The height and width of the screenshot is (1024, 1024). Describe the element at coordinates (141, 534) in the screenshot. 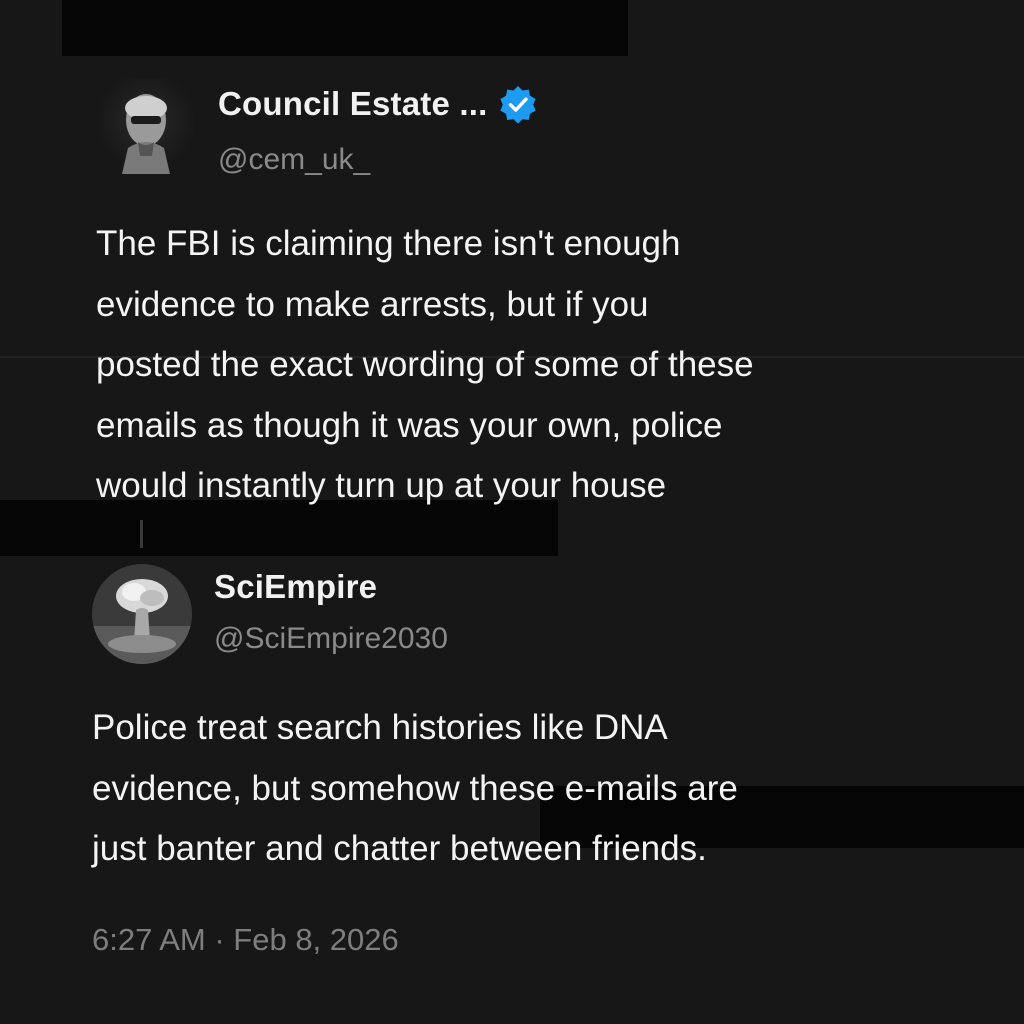

I see `thread-connector` at that location.